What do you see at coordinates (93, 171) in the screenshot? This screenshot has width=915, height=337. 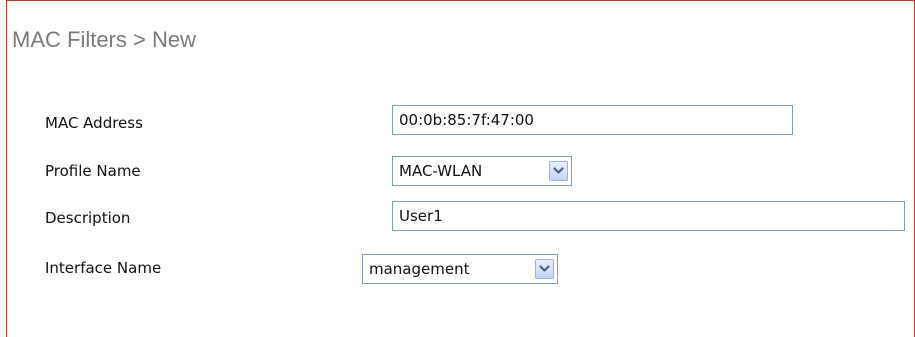 I see `profile-name-label: Profile Name` at bounding box center [93, 171].